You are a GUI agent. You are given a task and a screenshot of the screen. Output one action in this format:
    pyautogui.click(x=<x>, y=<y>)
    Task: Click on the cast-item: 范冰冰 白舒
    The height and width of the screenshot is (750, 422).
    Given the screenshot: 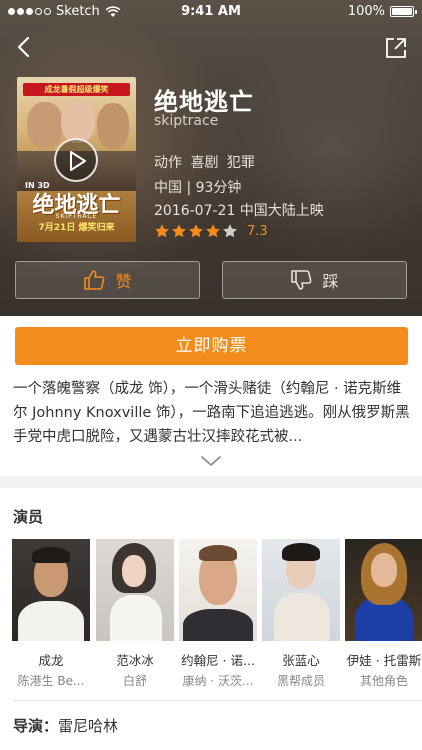 What is the action you would take?
    pyautogui.click(x=135, y=614)
    